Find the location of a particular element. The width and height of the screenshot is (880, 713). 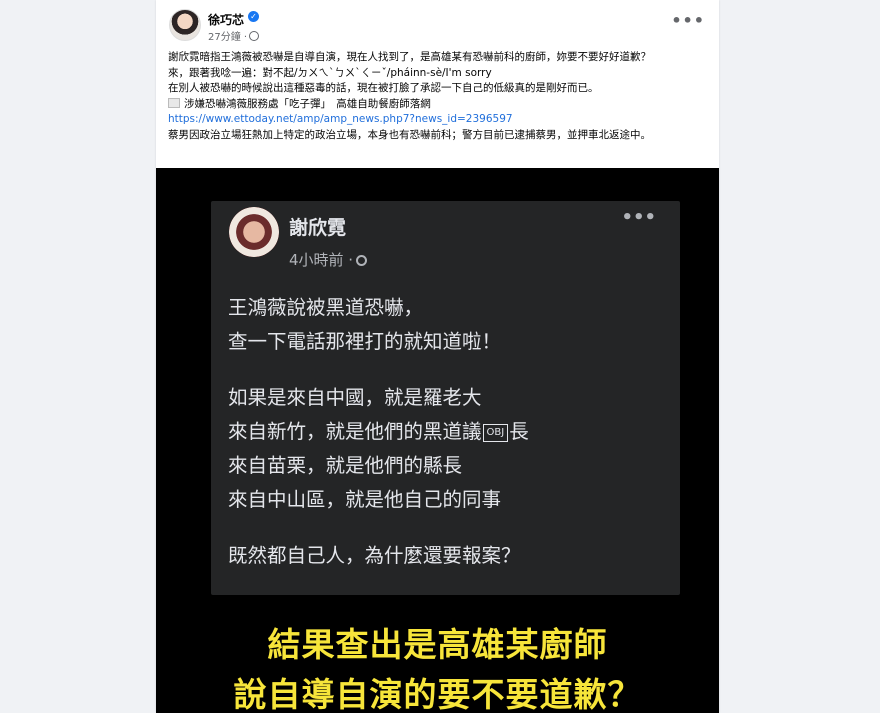

card-meta: 4小時前 · is located at coordinates (328, 259).